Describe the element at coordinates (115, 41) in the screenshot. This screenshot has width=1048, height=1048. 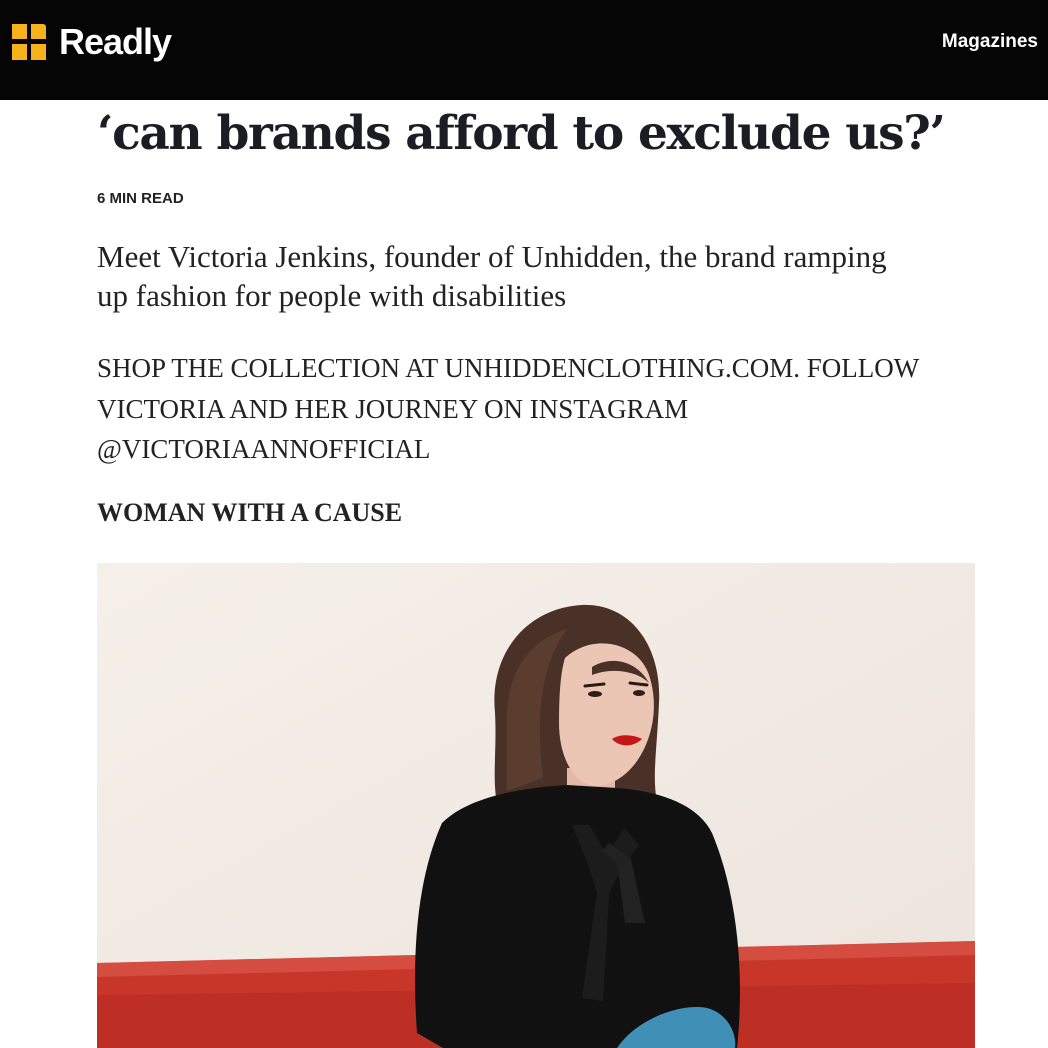
I see `brand-name: Readly` at that location.